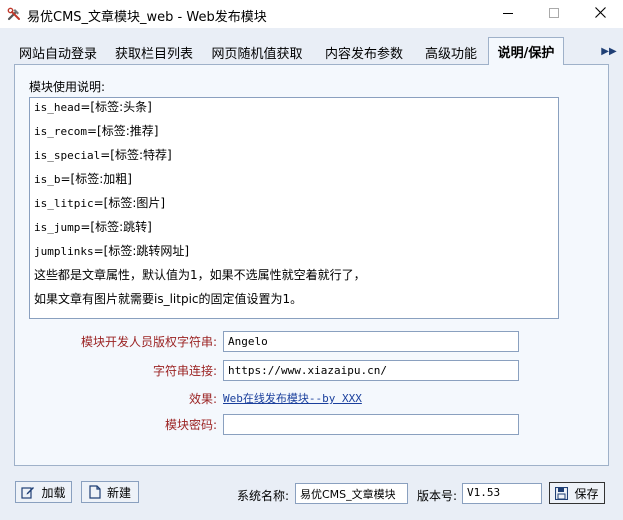 The image size is (623, 520). What do you see at coordinates (190, 425) in the screenshot?
I see `password-label: 模块密码:` at bounding box center [190, 425].